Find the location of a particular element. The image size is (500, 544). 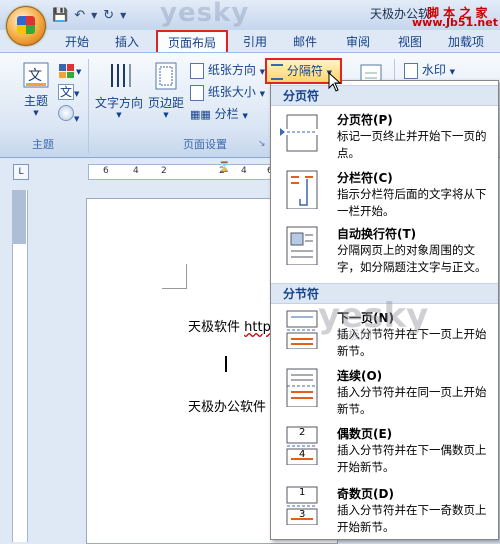

theme-colors-icon is located at coordinates (66, 70).